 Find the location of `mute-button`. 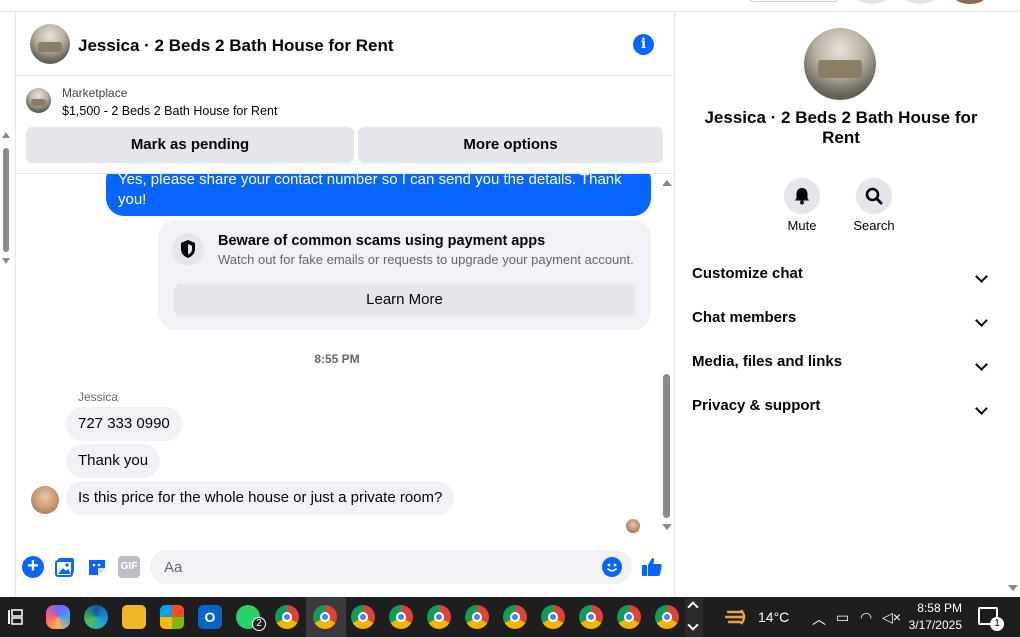

mute-button is located at coordinates (802, 196).